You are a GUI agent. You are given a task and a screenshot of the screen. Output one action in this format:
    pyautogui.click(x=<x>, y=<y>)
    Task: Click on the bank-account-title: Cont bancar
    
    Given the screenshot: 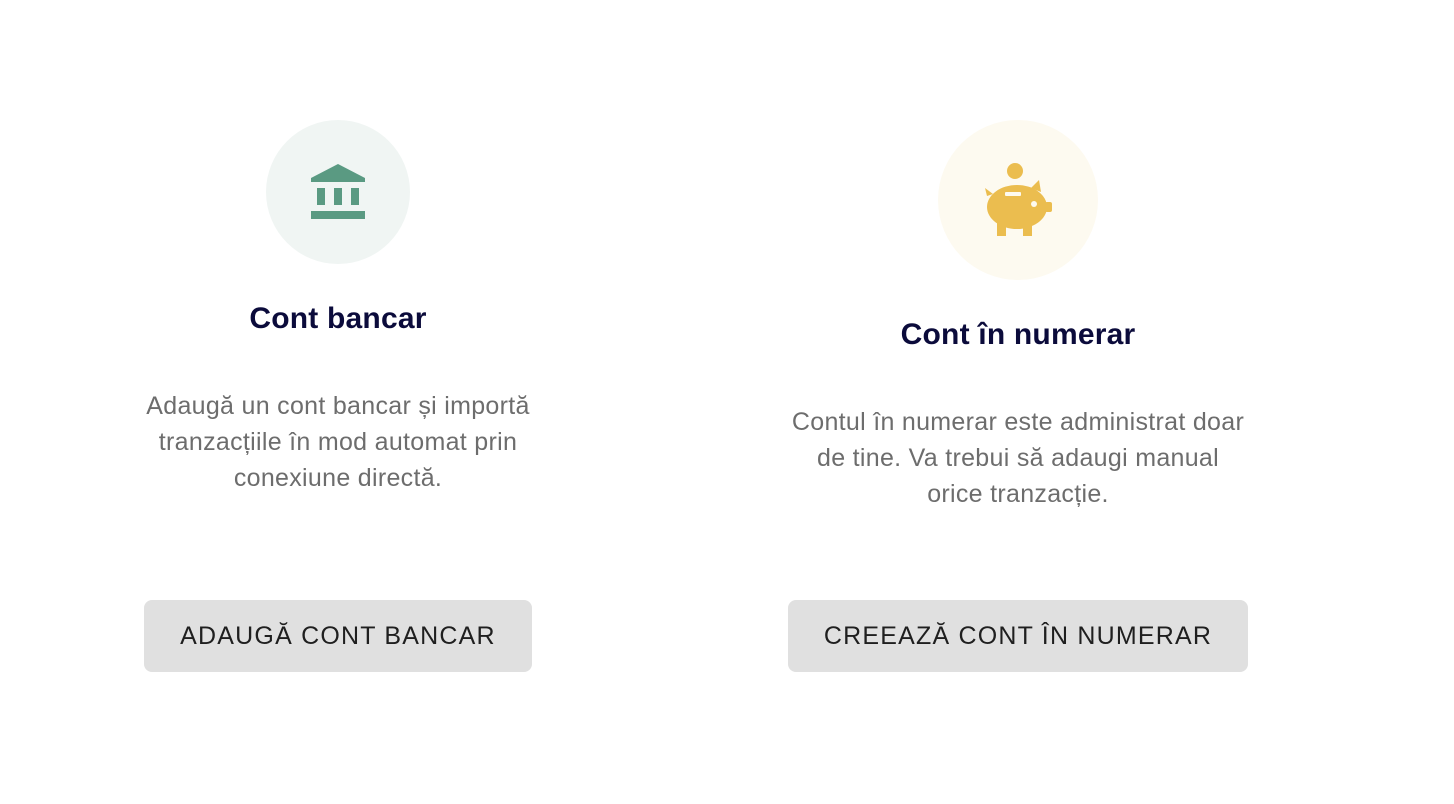 What is the action you would take?
    pyautogui.click(x=338, y=318)
    